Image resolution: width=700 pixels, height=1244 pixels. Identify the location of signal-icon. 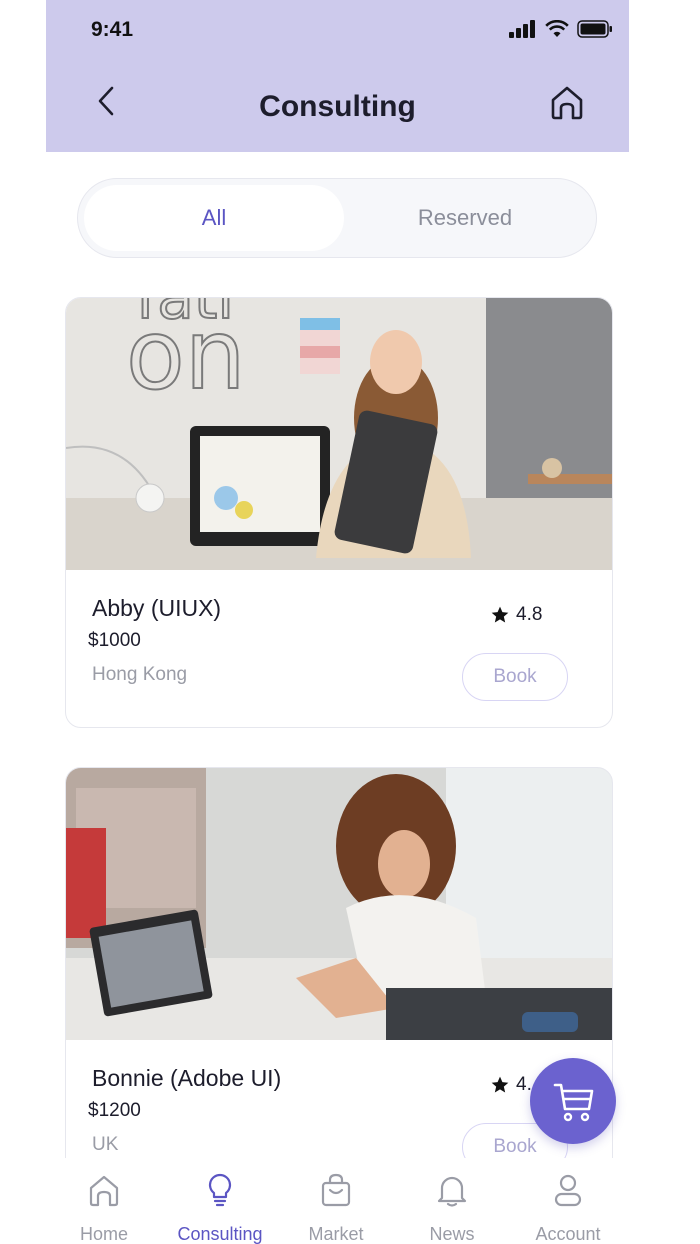
(522, 29).